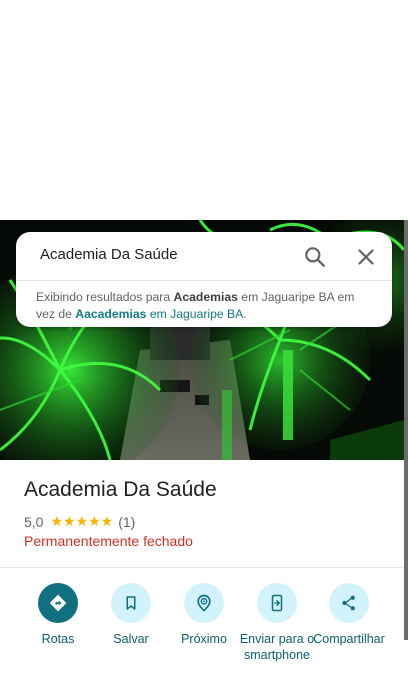 The image size is (408, 680). I want to click on send-to-phone-label: Enviar para o smartphone, so click(277, 647).